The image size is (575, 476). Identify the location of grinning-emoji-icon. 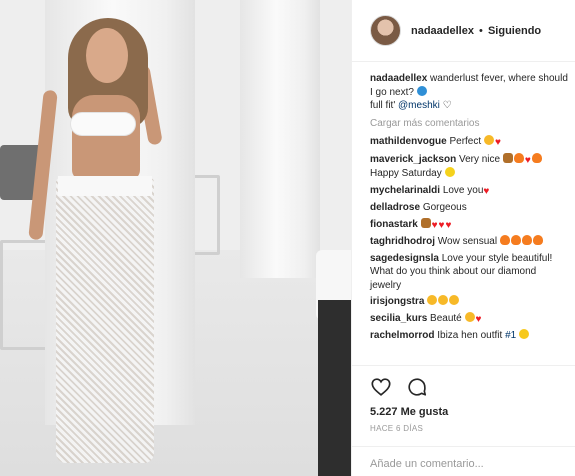
(523, 334).